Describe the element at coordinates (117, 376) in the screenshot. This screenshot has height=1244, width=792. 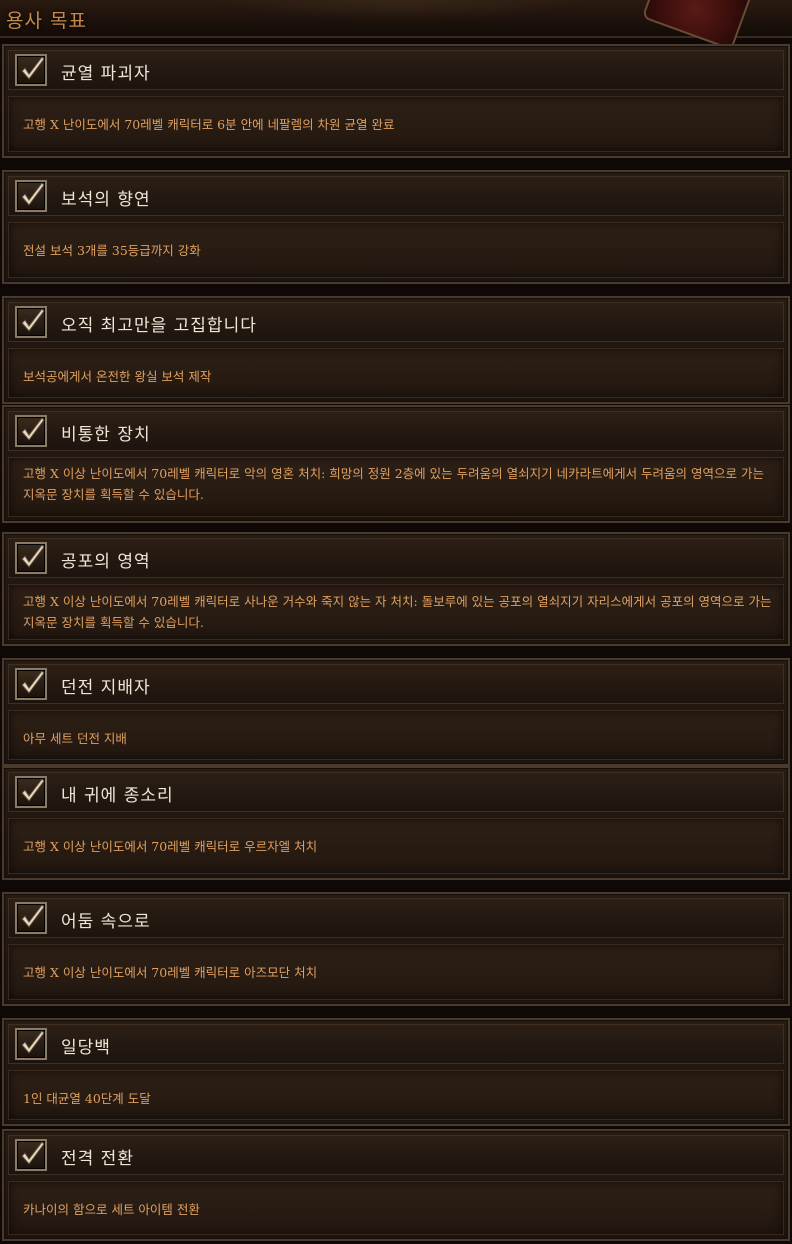
I see `objective-description: 보석공에게서 온전한 왕실 보석 제작` at that location.